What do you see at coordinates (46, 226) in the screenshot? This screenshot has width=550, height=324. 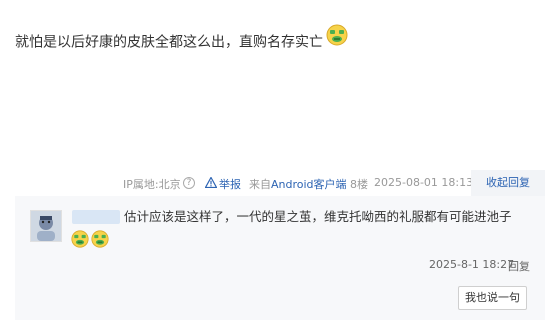 I see `user-avatar` at bounding box center [46, 226].